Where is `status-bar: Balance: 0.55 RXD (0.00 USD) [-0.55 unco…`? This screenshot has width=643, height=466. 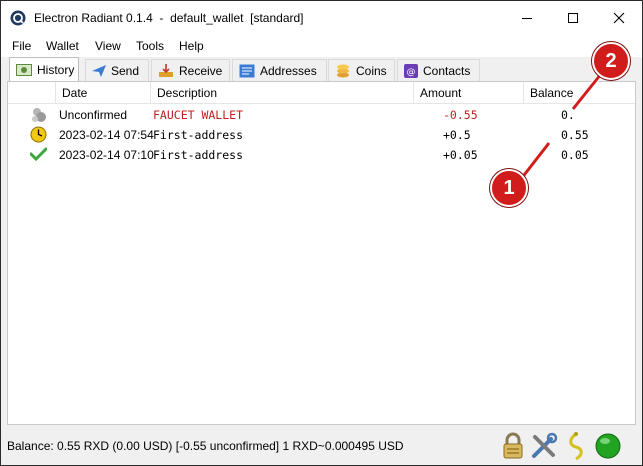
status-bar: Balance: 0.55 RXD (0.00 USD) [-0.55 unco… is located at coordinates (321, 446).